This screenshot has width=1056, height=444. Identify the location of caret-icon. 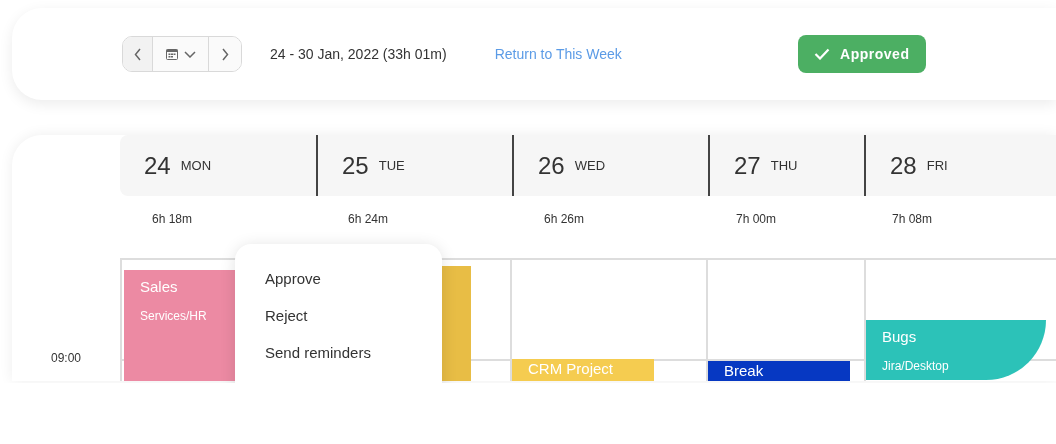
(189, 54).